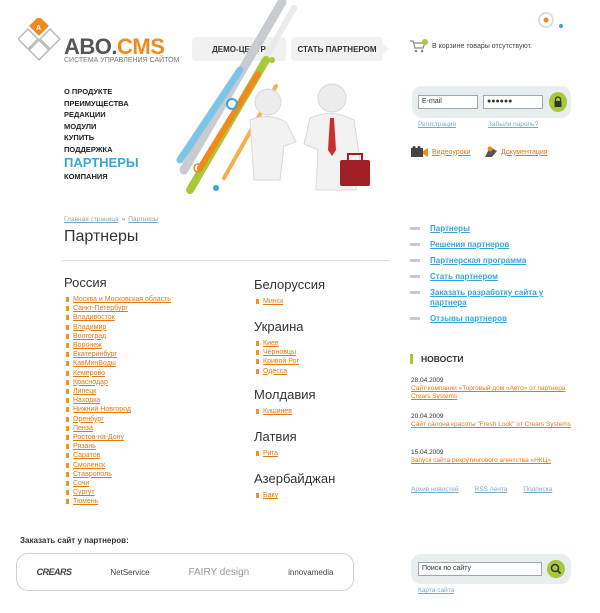  What do you see at coordinates (94, 317) in the screenshot?
I see `city-link: Владивосток` at bounding box center [94, 317].